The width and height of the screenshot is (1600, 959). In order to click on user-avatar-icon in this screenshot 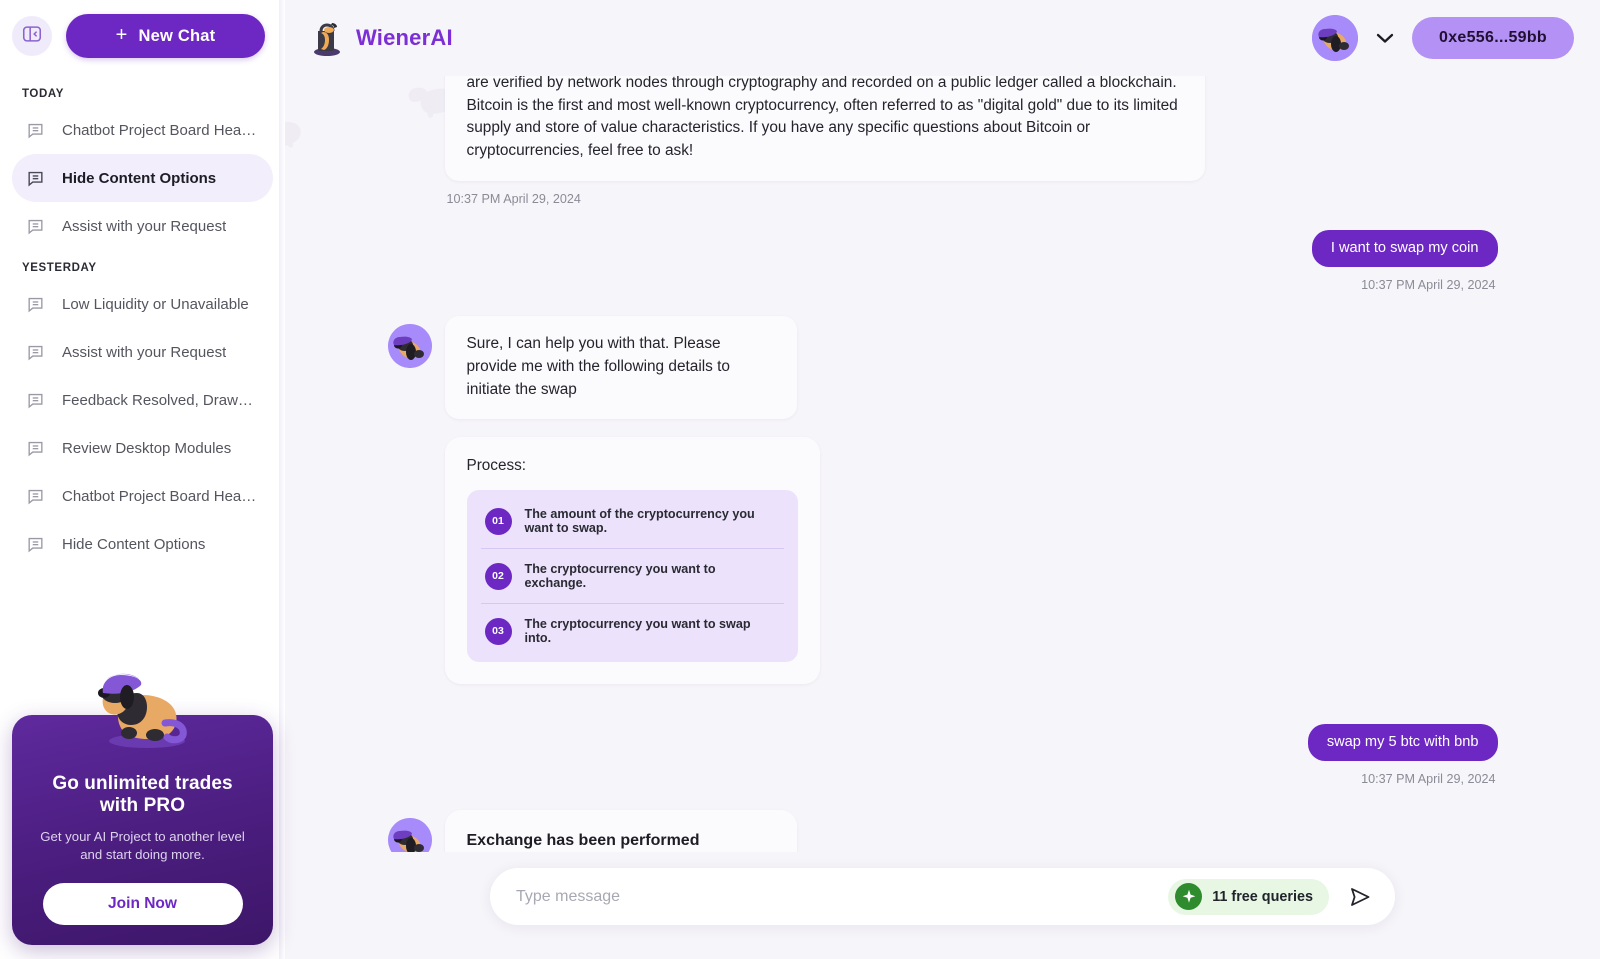, I will do `click(1335, 38)`.